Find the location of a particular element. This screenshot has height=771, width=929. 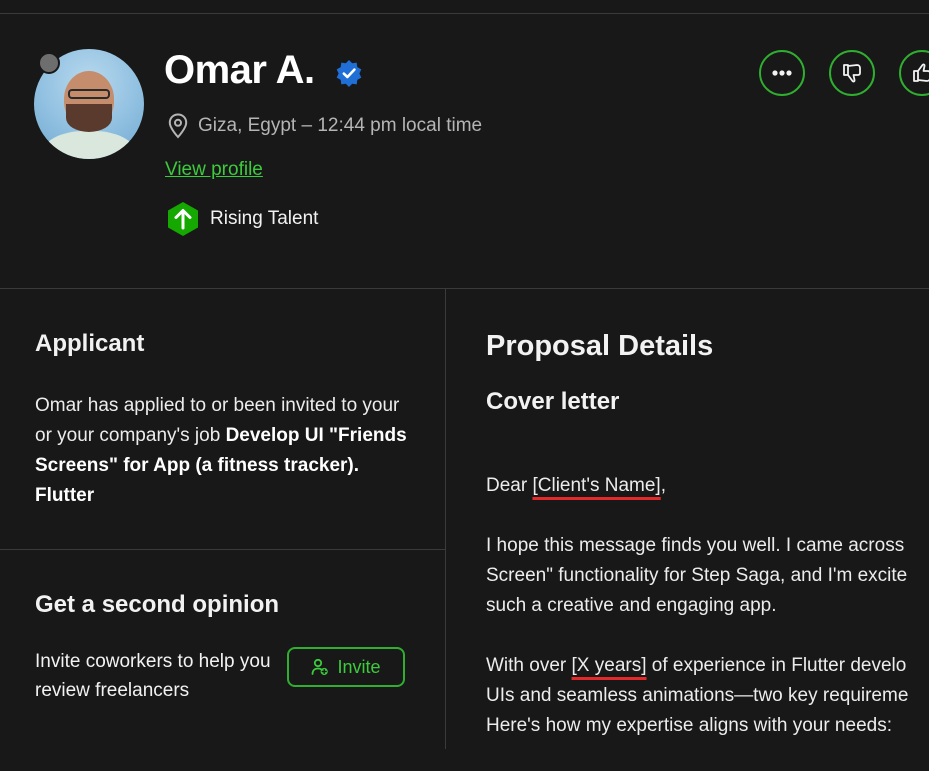

thumbs-down-button is located at coordinates (852, 73).